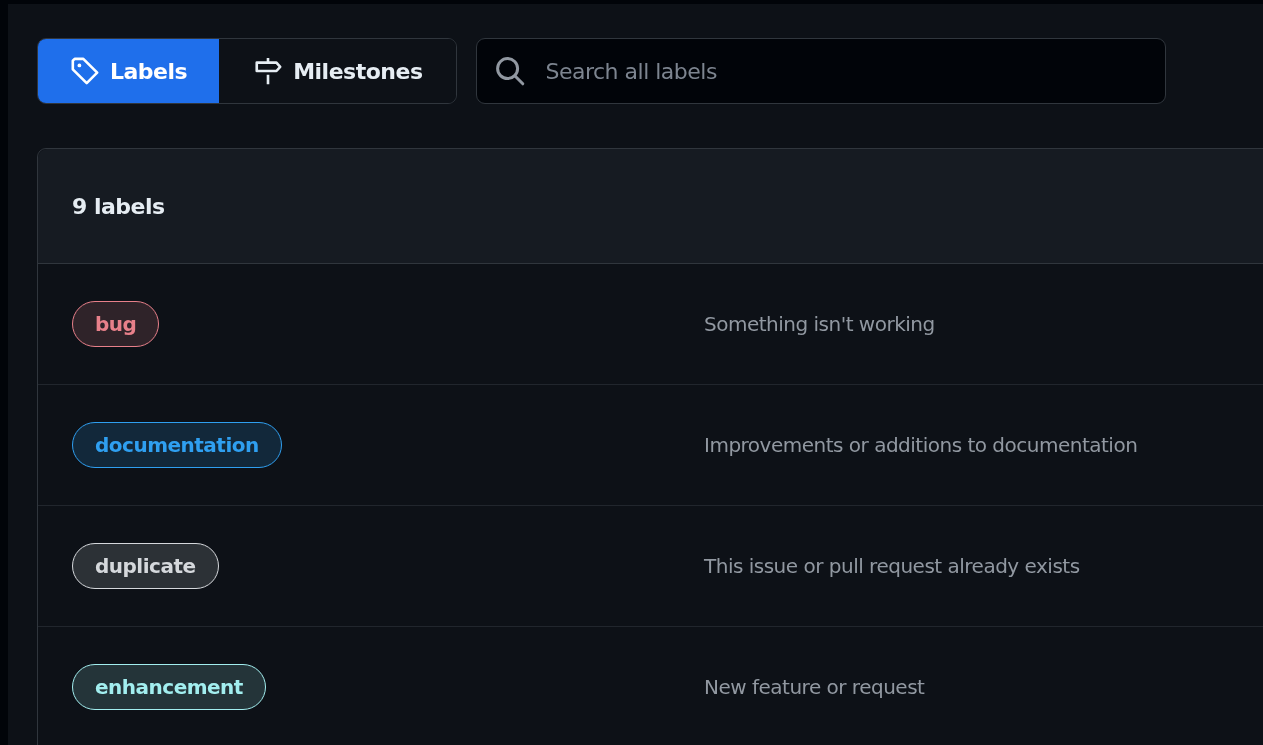 The width and height of the screenshot is (1263, 745). Describe the element at coordinates (129, 71) in the screenshot. I see `nav-tab: Labels` at that location.